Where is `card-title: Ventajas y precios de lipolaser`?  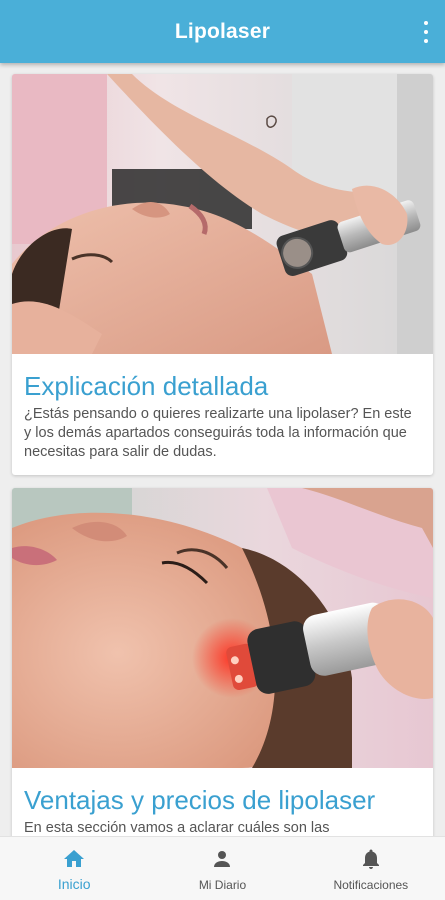 card-title: Ventajas y precios de lipolaser is located at coordinates (200, 800).